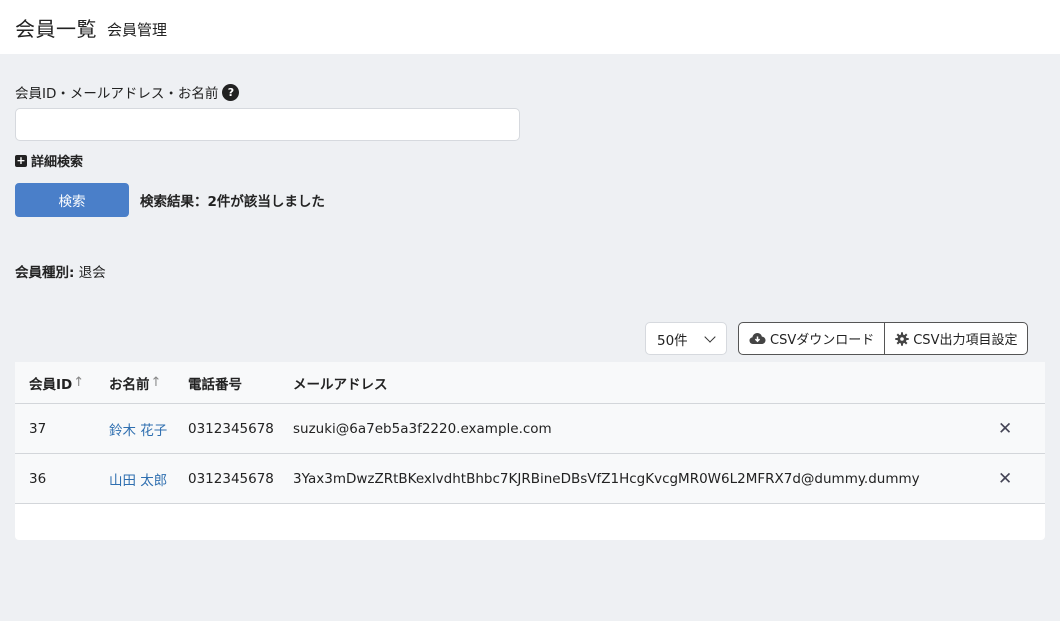 Image resolution: width=1060 pixels, height=621 pixels. Describe the element at coordinates (710, 336) in the screenshot. I see `chevron-down-icon` at that location.